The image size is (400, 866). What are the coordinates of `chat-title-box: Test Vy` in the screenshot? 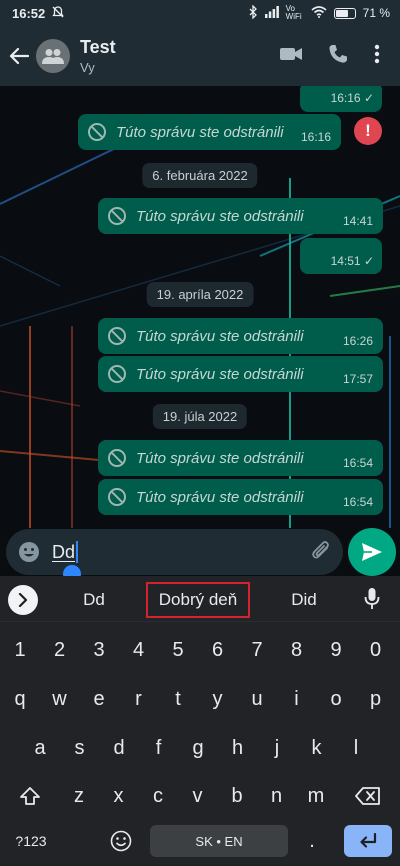 It's located at (98, 56).